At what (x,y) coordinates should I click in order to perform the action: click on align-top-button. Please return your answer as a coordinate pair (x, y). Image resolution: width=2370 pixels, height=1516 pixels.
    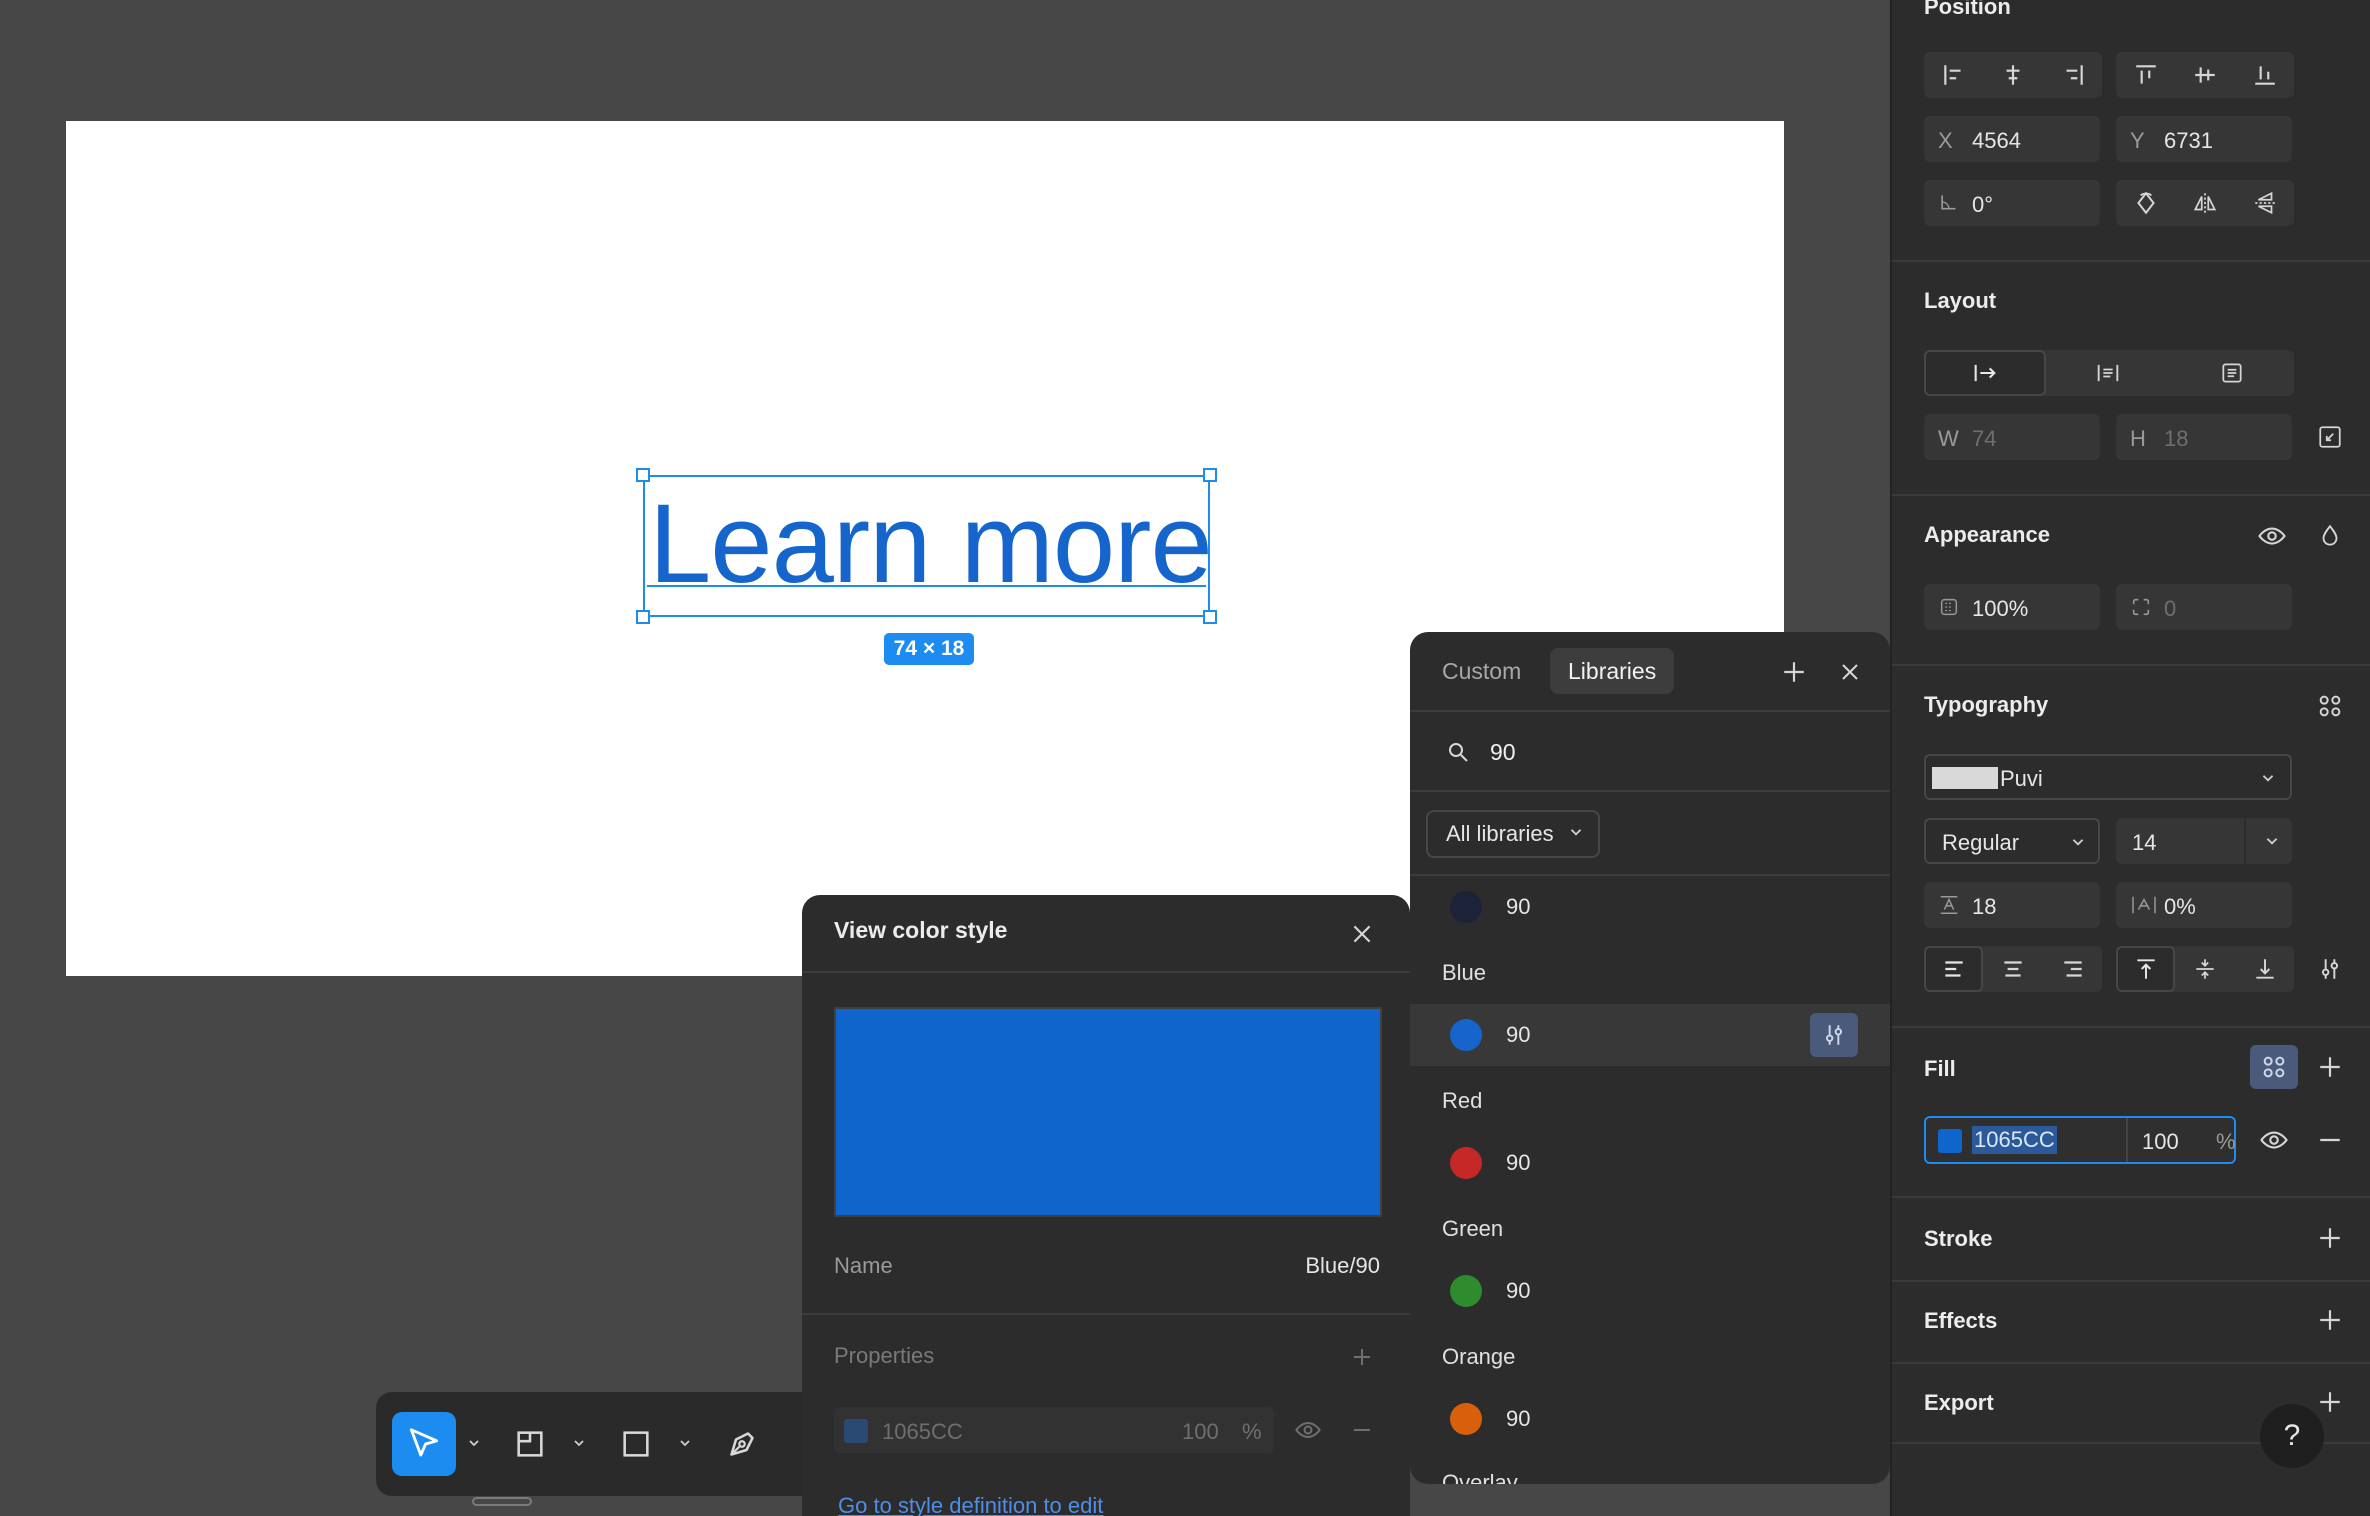
    Looking at the image, I should click on (2145, 75).